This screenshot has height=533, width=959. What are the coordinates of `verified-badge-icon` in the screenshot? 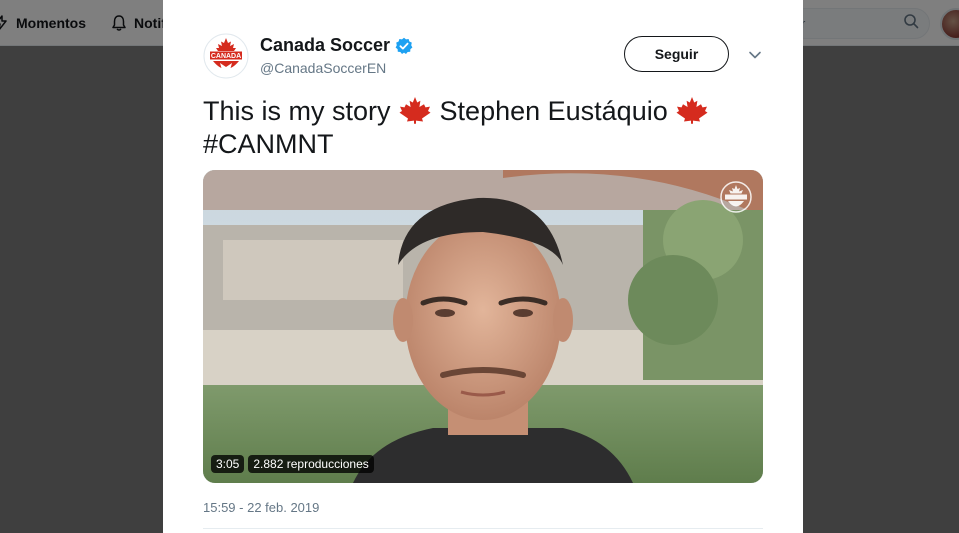 It's located at (404, 45).